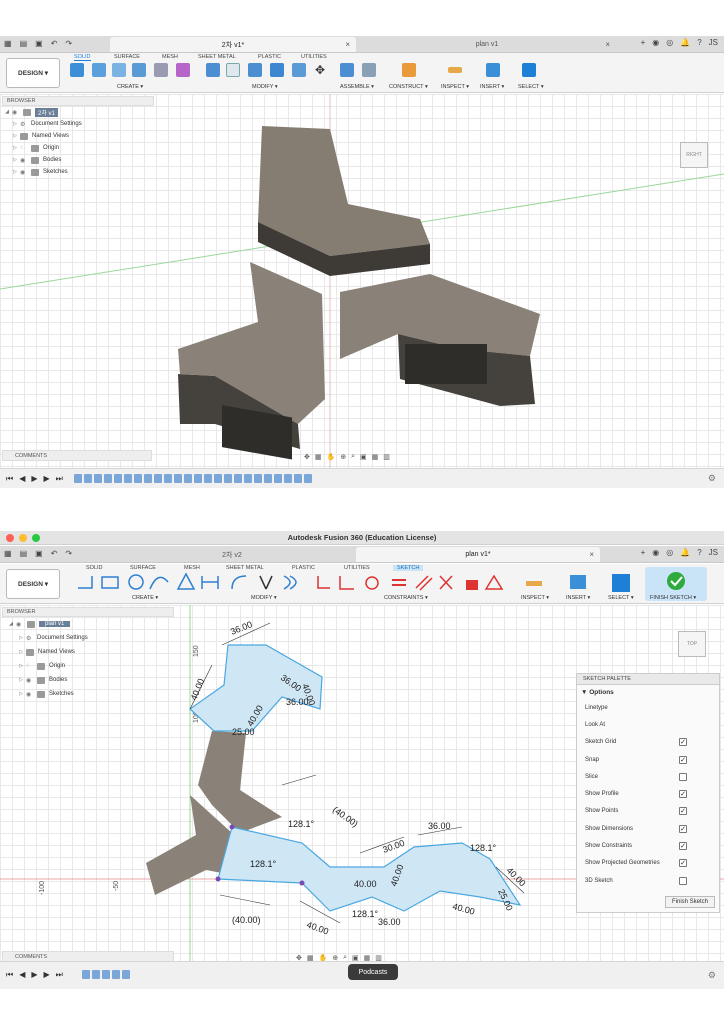  I want to click on press-pull-icon, so click(213, 70).